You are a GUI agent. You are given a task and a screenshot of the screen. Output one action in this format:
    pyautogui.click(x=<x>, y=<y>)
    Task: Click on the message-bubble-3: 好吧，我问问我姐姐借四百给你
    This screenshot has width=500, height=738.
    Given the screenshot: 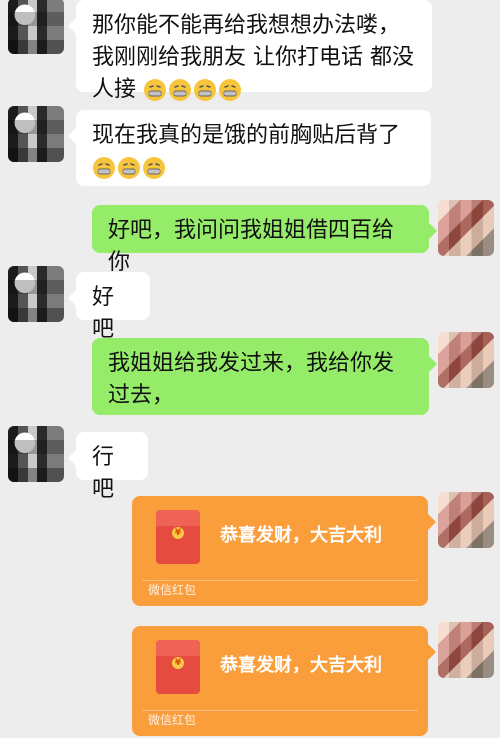 What is the action you would take?
    pyautogui.click(x=264, y=240)
    